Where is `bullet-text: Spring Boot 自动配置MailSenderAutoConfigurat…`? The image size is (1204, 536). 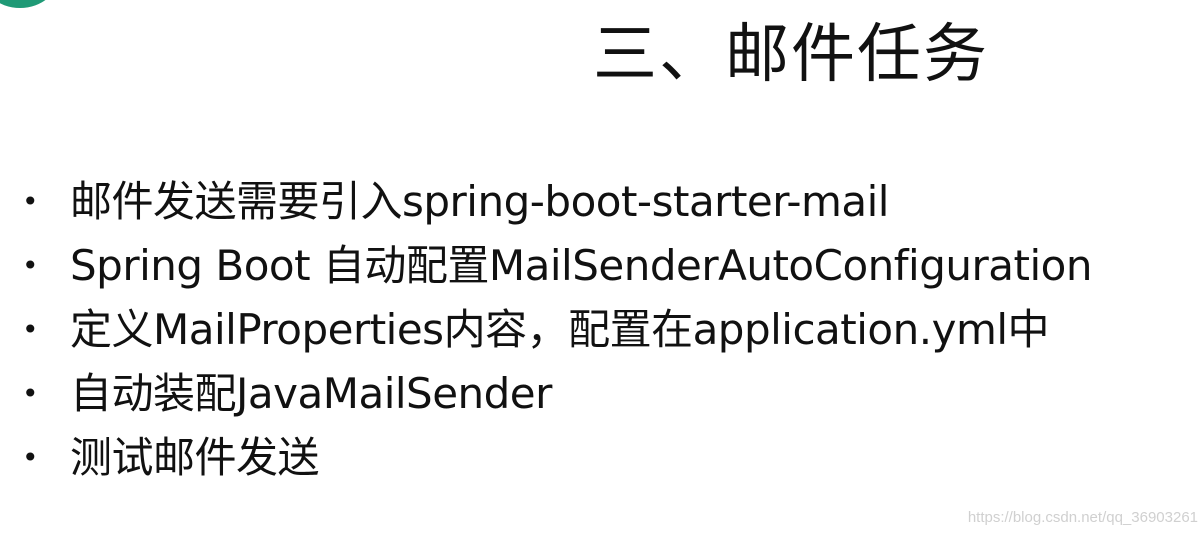 bullet-text: Spring Boot 自动配置MailSenderAutoConfigurat… is located at coordinates (581, 265).